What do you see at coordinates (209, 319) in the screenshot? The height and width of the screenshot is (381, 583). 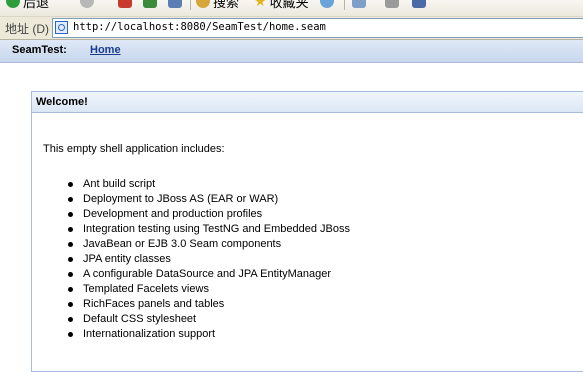 I see `list-item: Default CSS stylesheet` at bounding box center [209, 319].